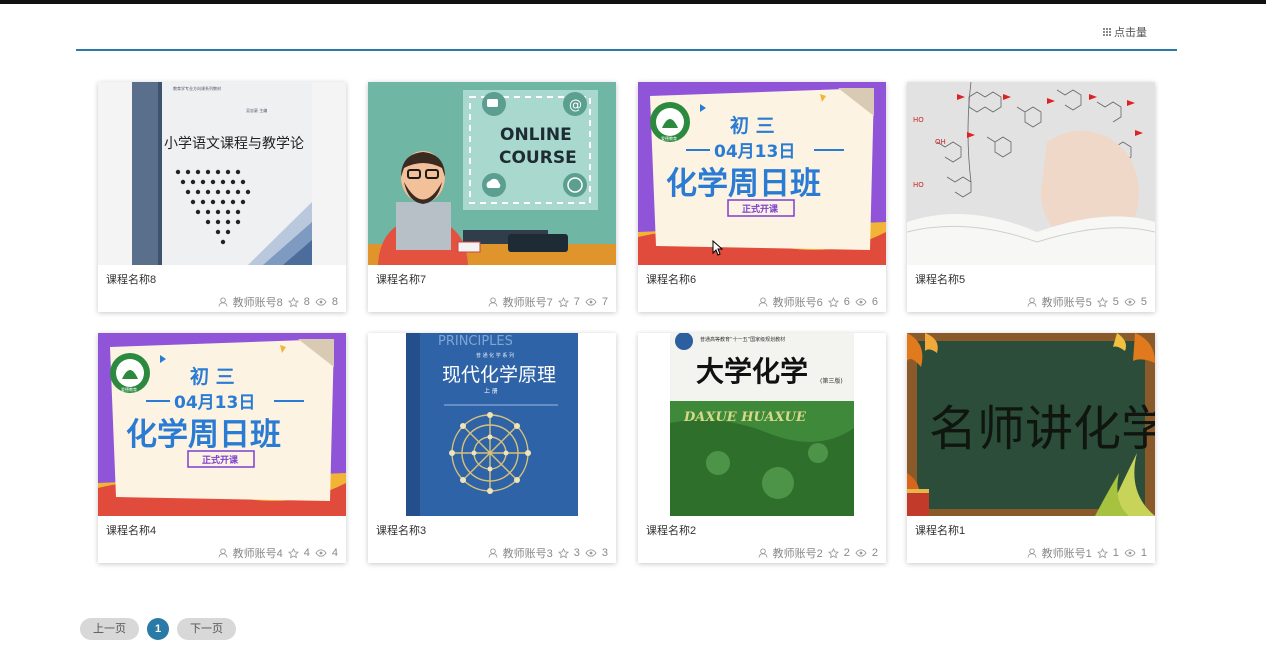 The image size is (1266, 661). Describe the element at coordinates (334, 302) in the screenshot. I see `view-count: 8` at that location.